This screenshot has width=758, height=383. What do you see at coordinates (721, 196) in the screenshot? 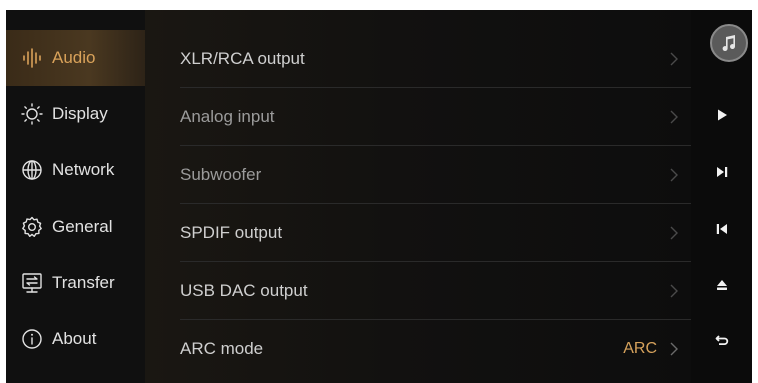
I see `playback-controls` at bounding box center [721, 196].